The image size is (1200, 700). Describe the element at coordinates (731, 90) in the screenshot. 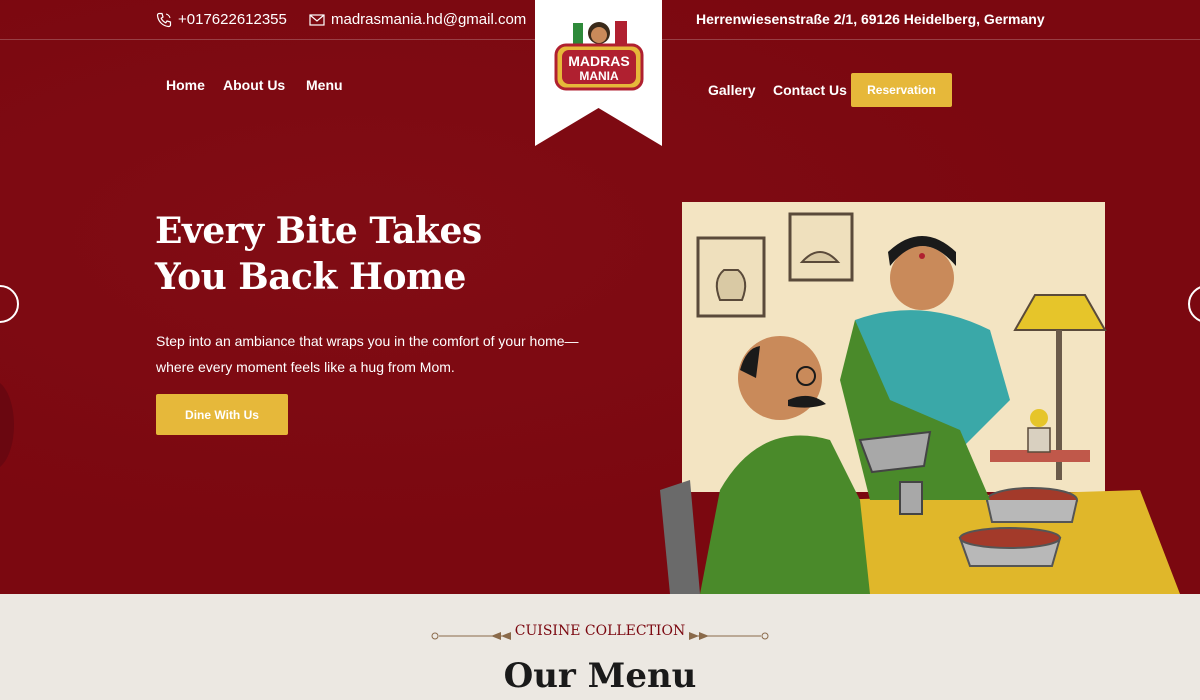

I see `nav-gallery: Gallery` at that location.